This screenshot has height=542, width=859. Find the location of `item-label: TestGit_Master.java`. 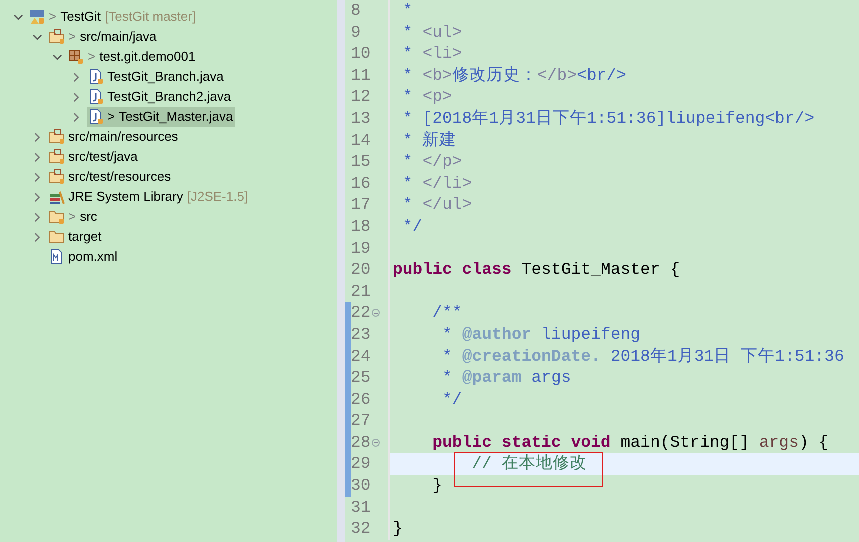

item-label: TestGit_Master.java is located at coordinates (176, 117).